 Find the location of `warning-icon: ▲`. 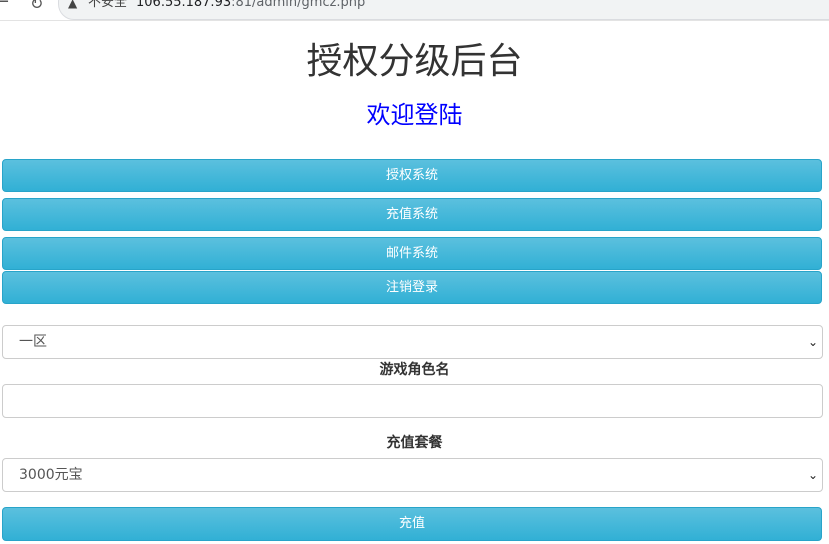

warning-icon: ▲ is located at coordinates (72, 6).